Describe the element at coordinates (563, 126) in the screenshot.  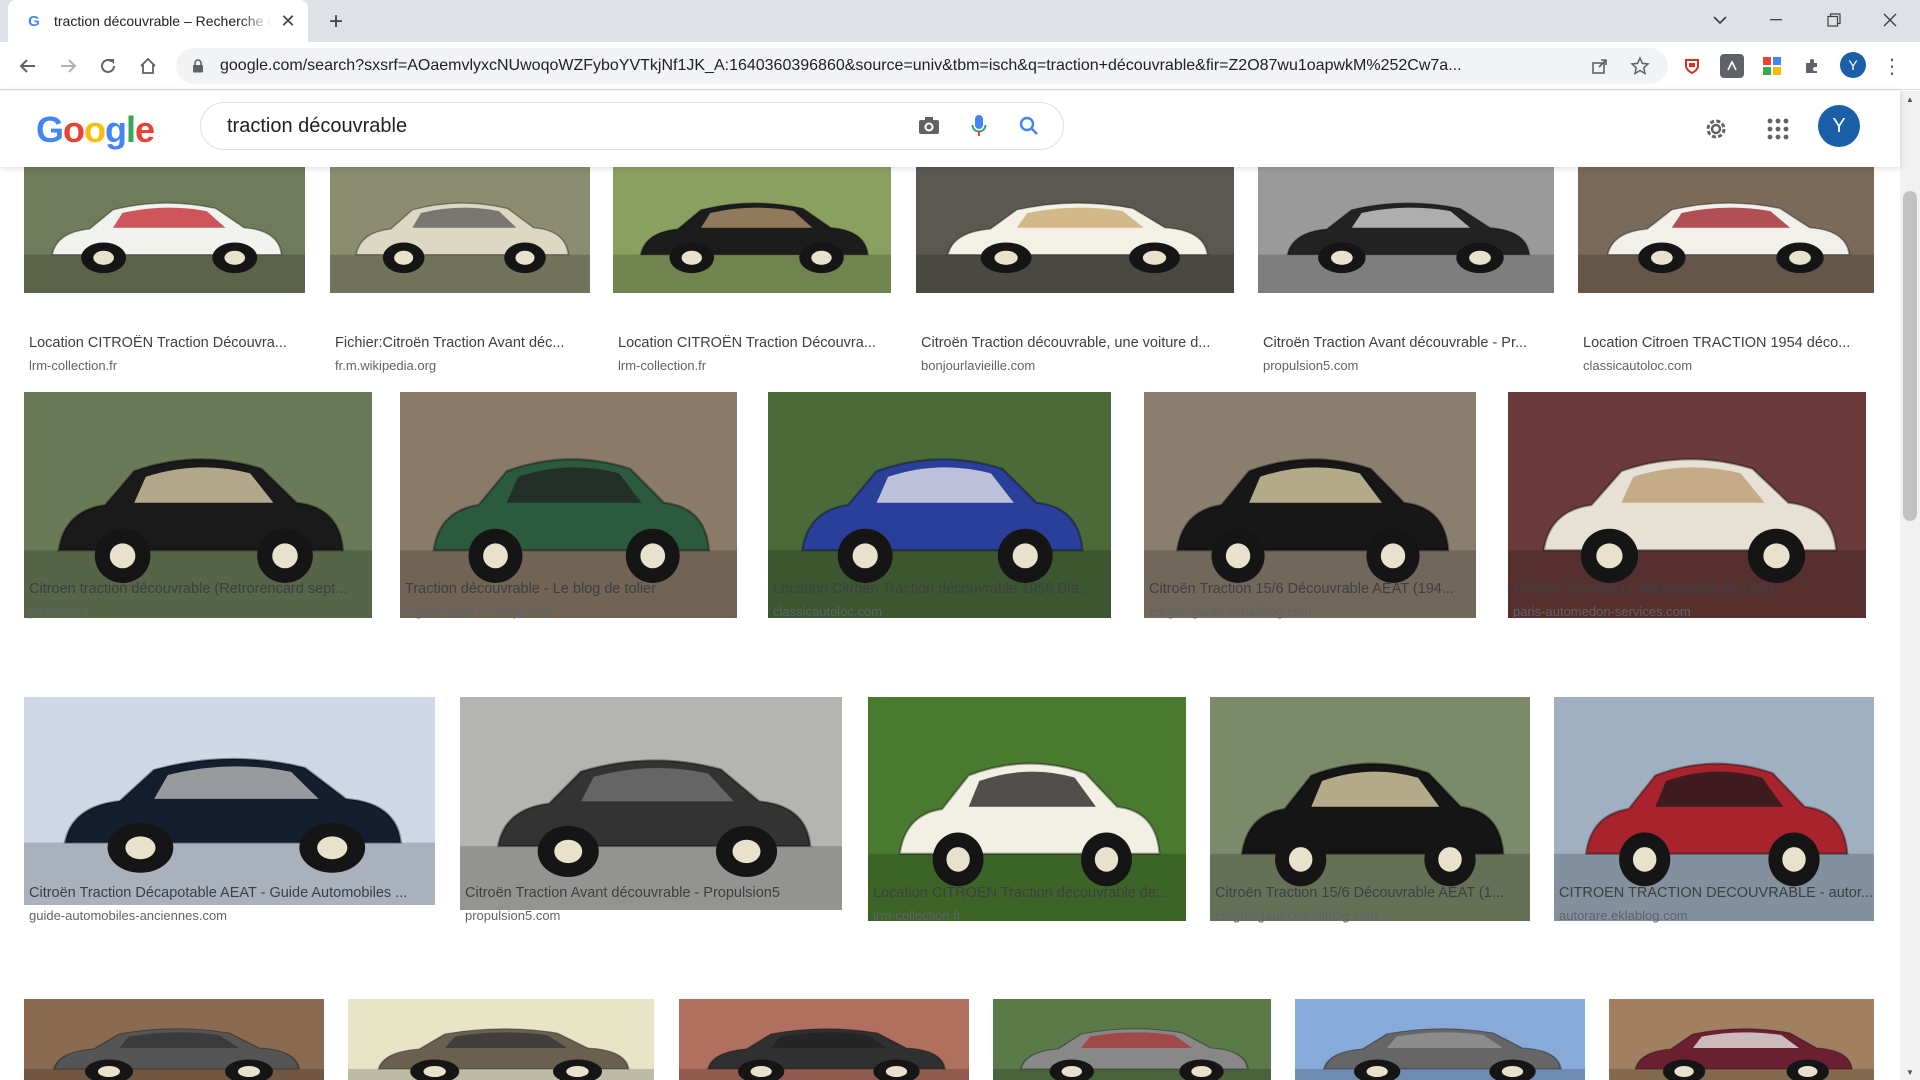
I see `search-input` at that location.